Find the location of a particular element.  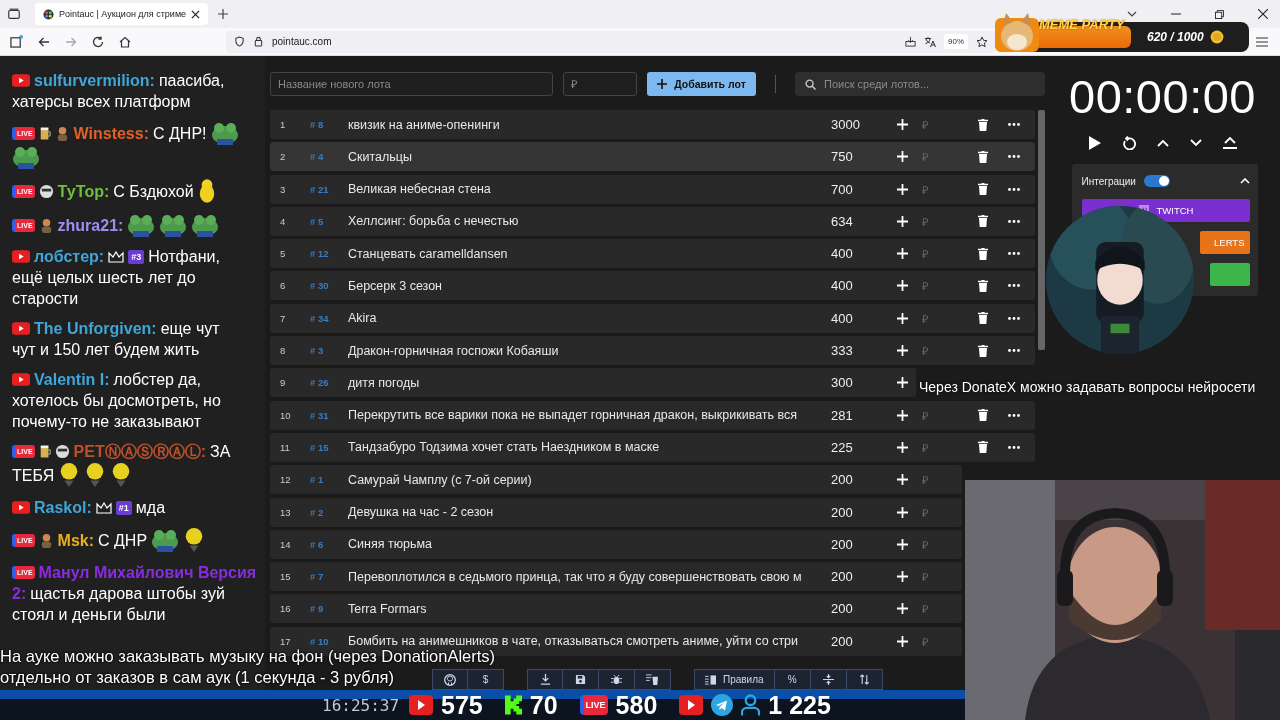

toolbar-button: $ is located at coordinates (486, 679).